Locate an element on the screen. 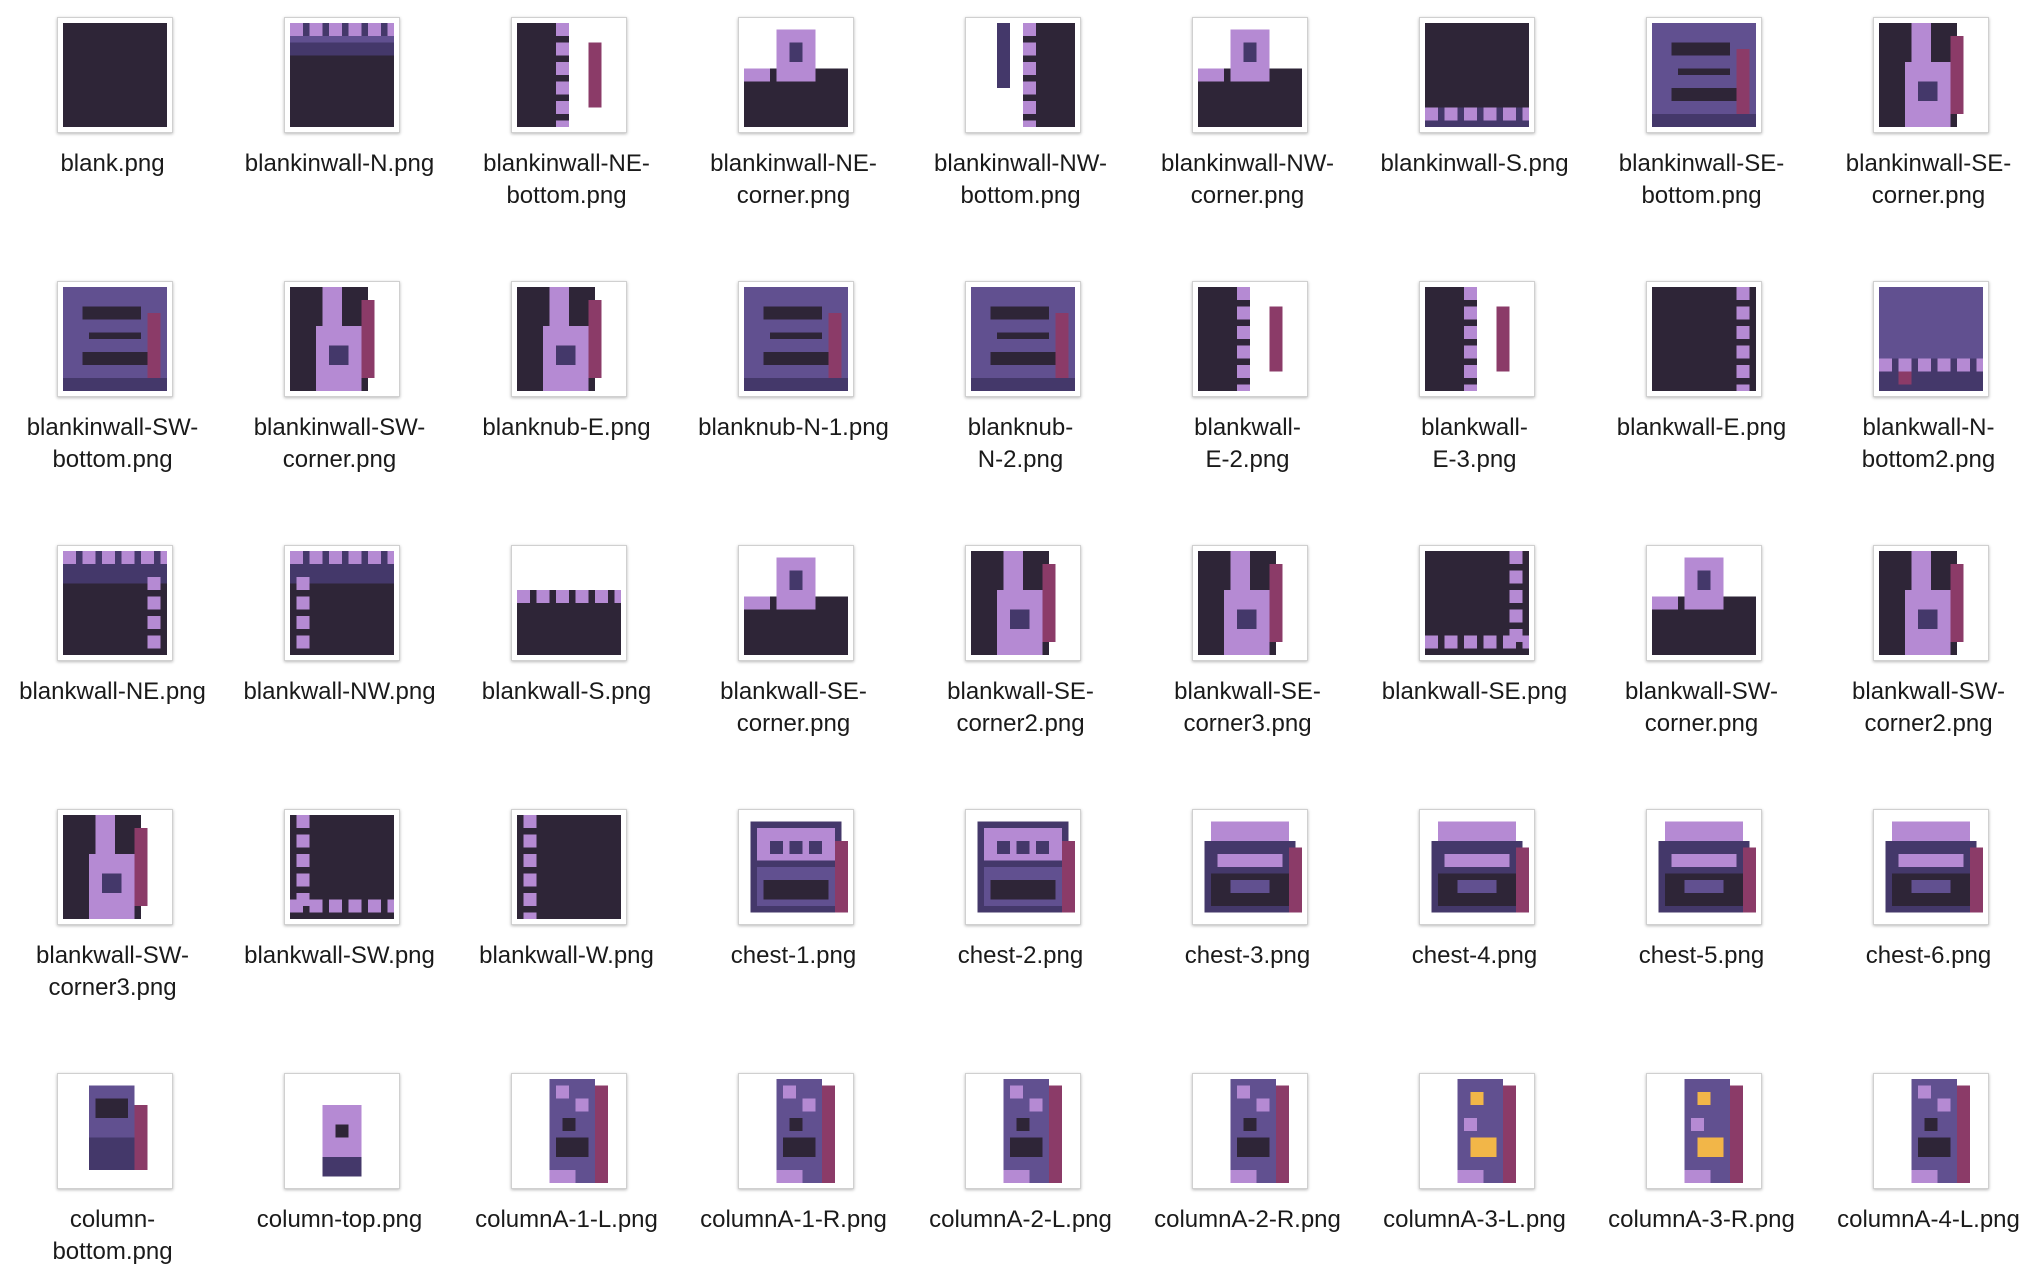 This screenshot has width=2040, height=1268. file-name-line: blankwall-S.png is located at coordinates (566, 691).